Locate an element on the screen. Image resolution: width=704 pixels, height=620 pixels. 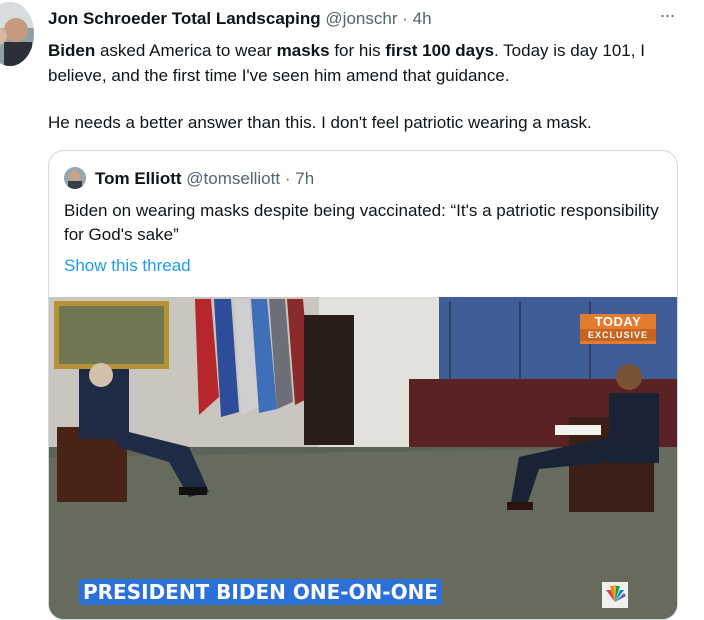
video-lower-third-banner: PRESIDENT BIDEN ONE-ON-ONE is located at coordinates (260, 592).